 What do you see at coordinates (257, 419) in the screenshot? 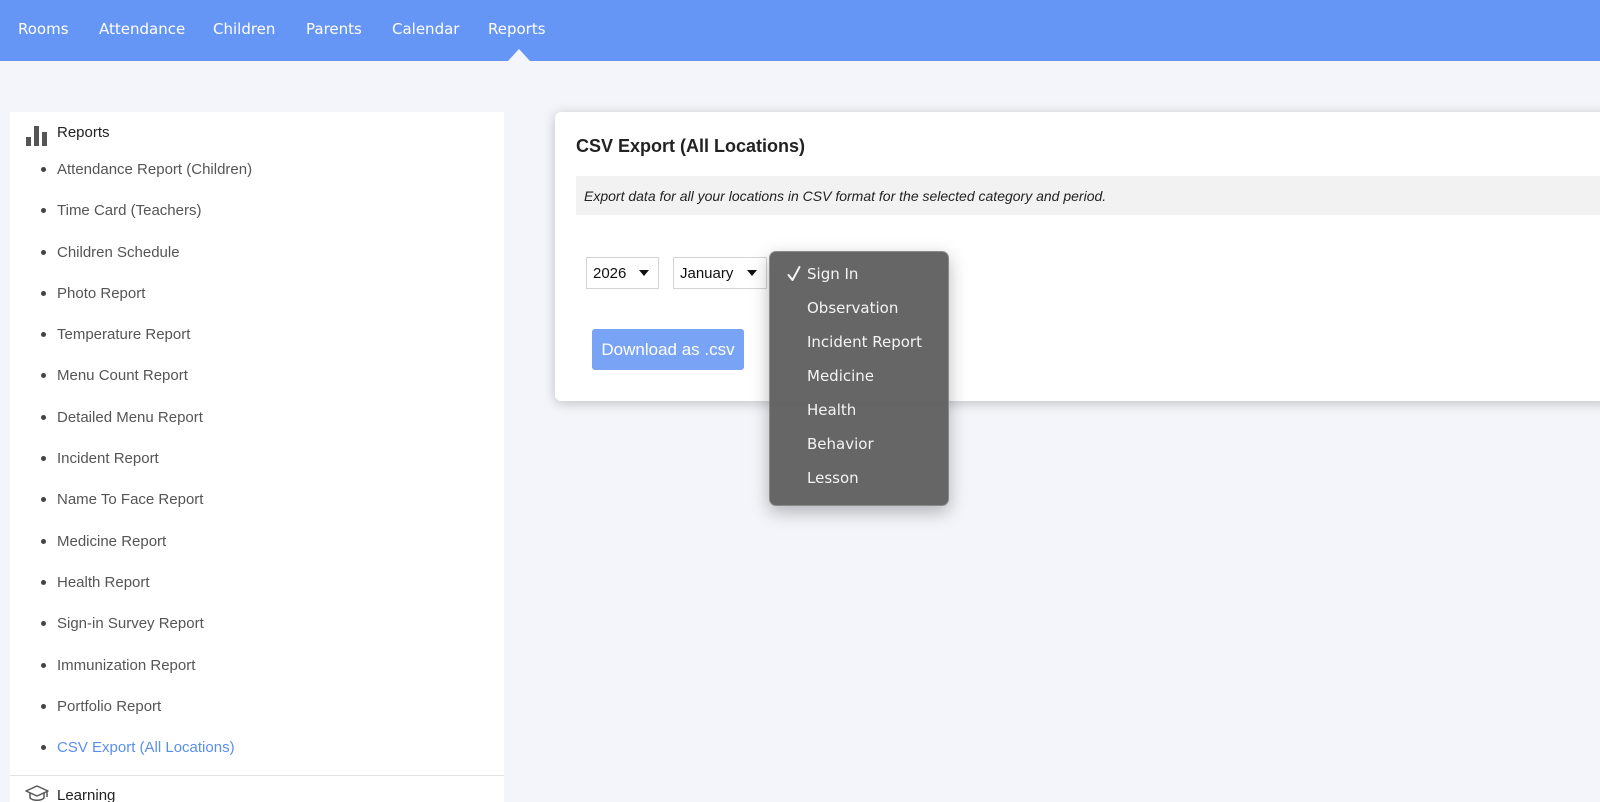
I see `sidebar-item-detailed-menu-report: Detailed Menu Report` at bounding box center [257, 419].